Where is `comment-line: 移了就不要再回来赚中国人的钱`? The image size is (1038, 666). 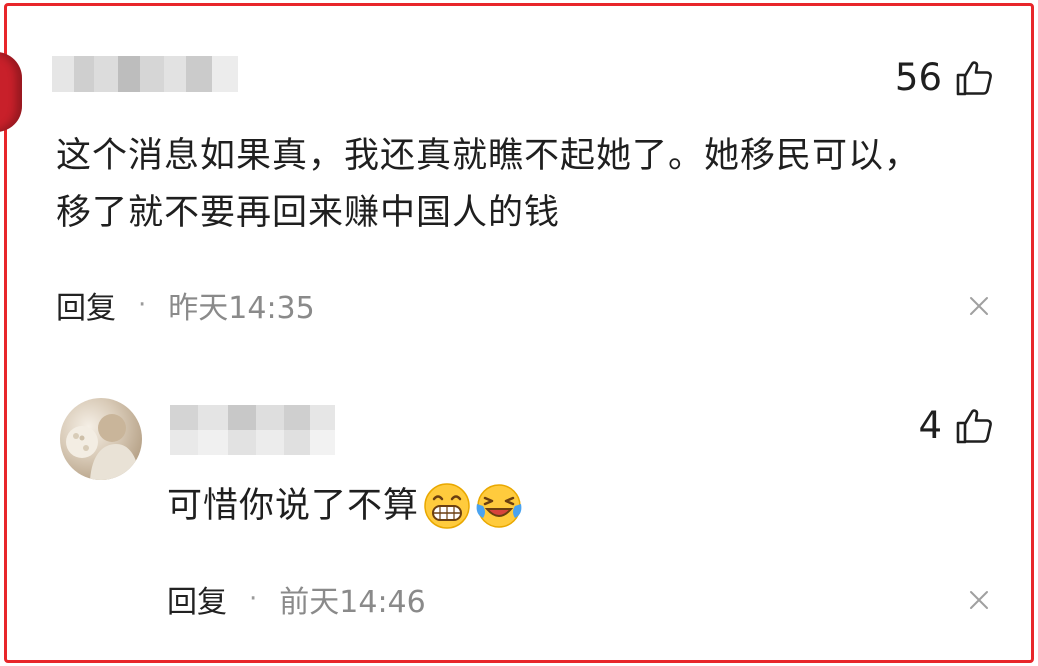 comment-line: 移了就不要再回来赚中国人的钱 is located at coordinates (308, 213).